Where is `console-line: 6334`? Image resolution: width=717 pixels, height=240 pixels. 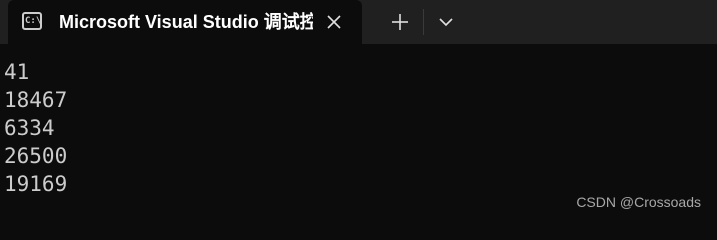
console-line: 6334 is located at coordinates (29, 128).